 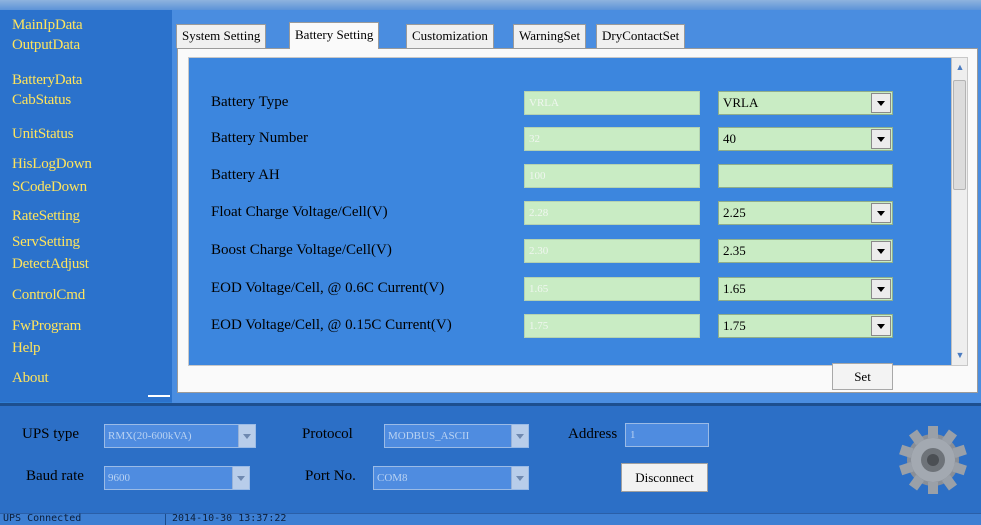 What do you see at coordinates (260, 138) in the screenshot?
I see `battery-number-label: Battery Number` at bounding box center [260, 138].